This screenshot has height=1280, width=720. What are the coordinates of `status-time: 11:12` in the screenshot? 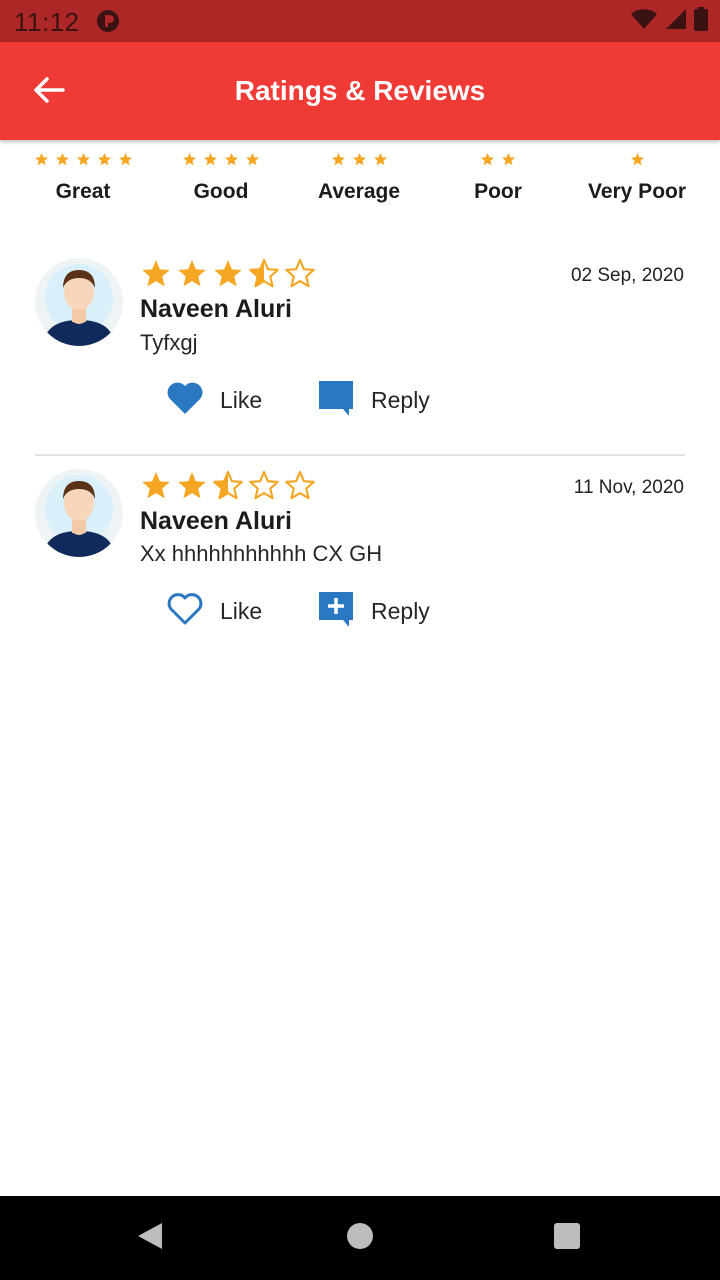 It's located at (47, 22).